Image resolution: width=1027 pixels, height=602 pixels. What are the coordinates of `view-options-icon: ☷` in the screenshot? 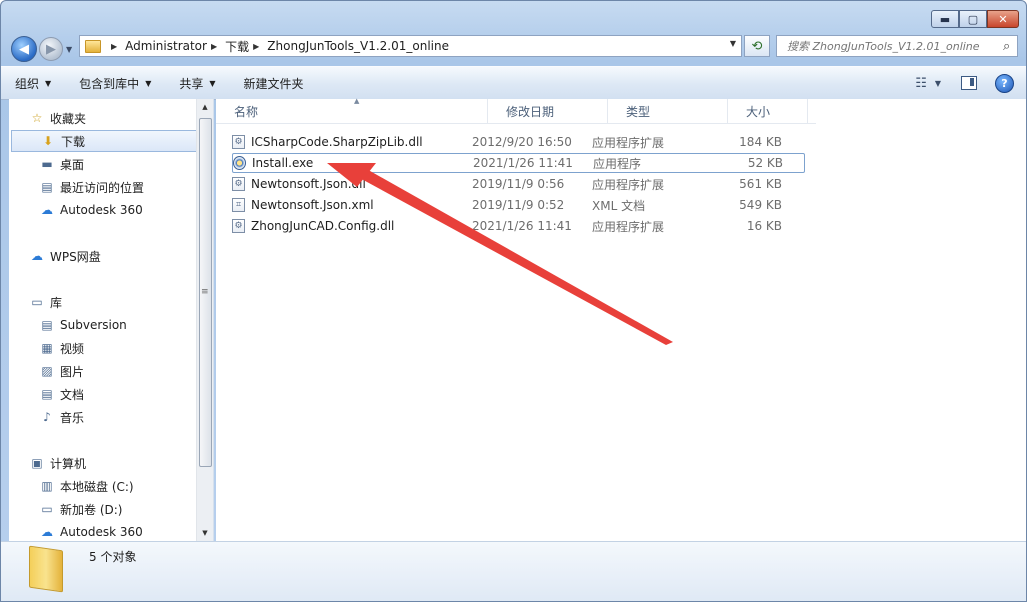 It's located at (921, 83).